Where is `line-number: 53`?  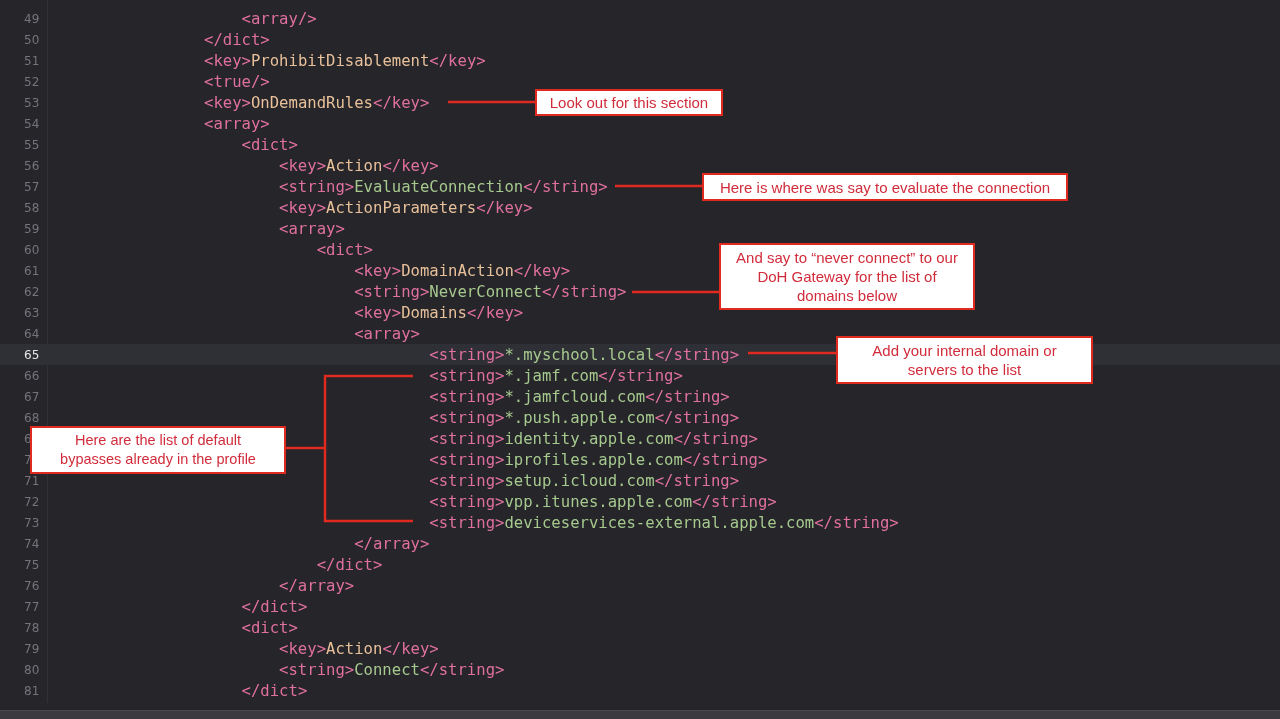
line-number: 53 is located at coordinates (31, 102).